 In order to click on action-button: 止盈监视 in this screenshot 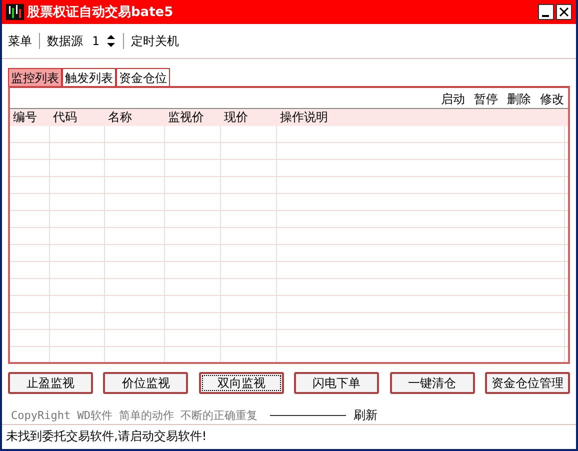, I will do `click(50, 383)`.